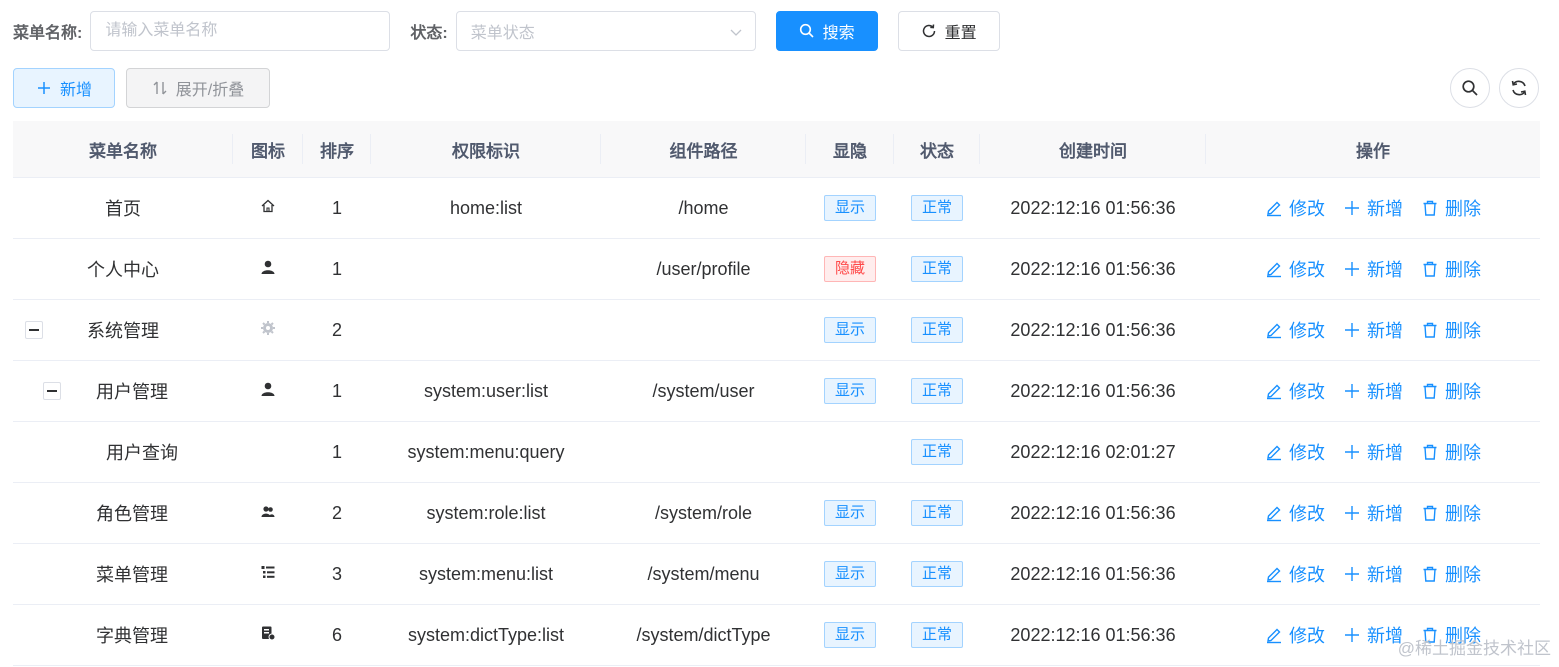  I want to click on cell-sort: 2, so click(336, 329).